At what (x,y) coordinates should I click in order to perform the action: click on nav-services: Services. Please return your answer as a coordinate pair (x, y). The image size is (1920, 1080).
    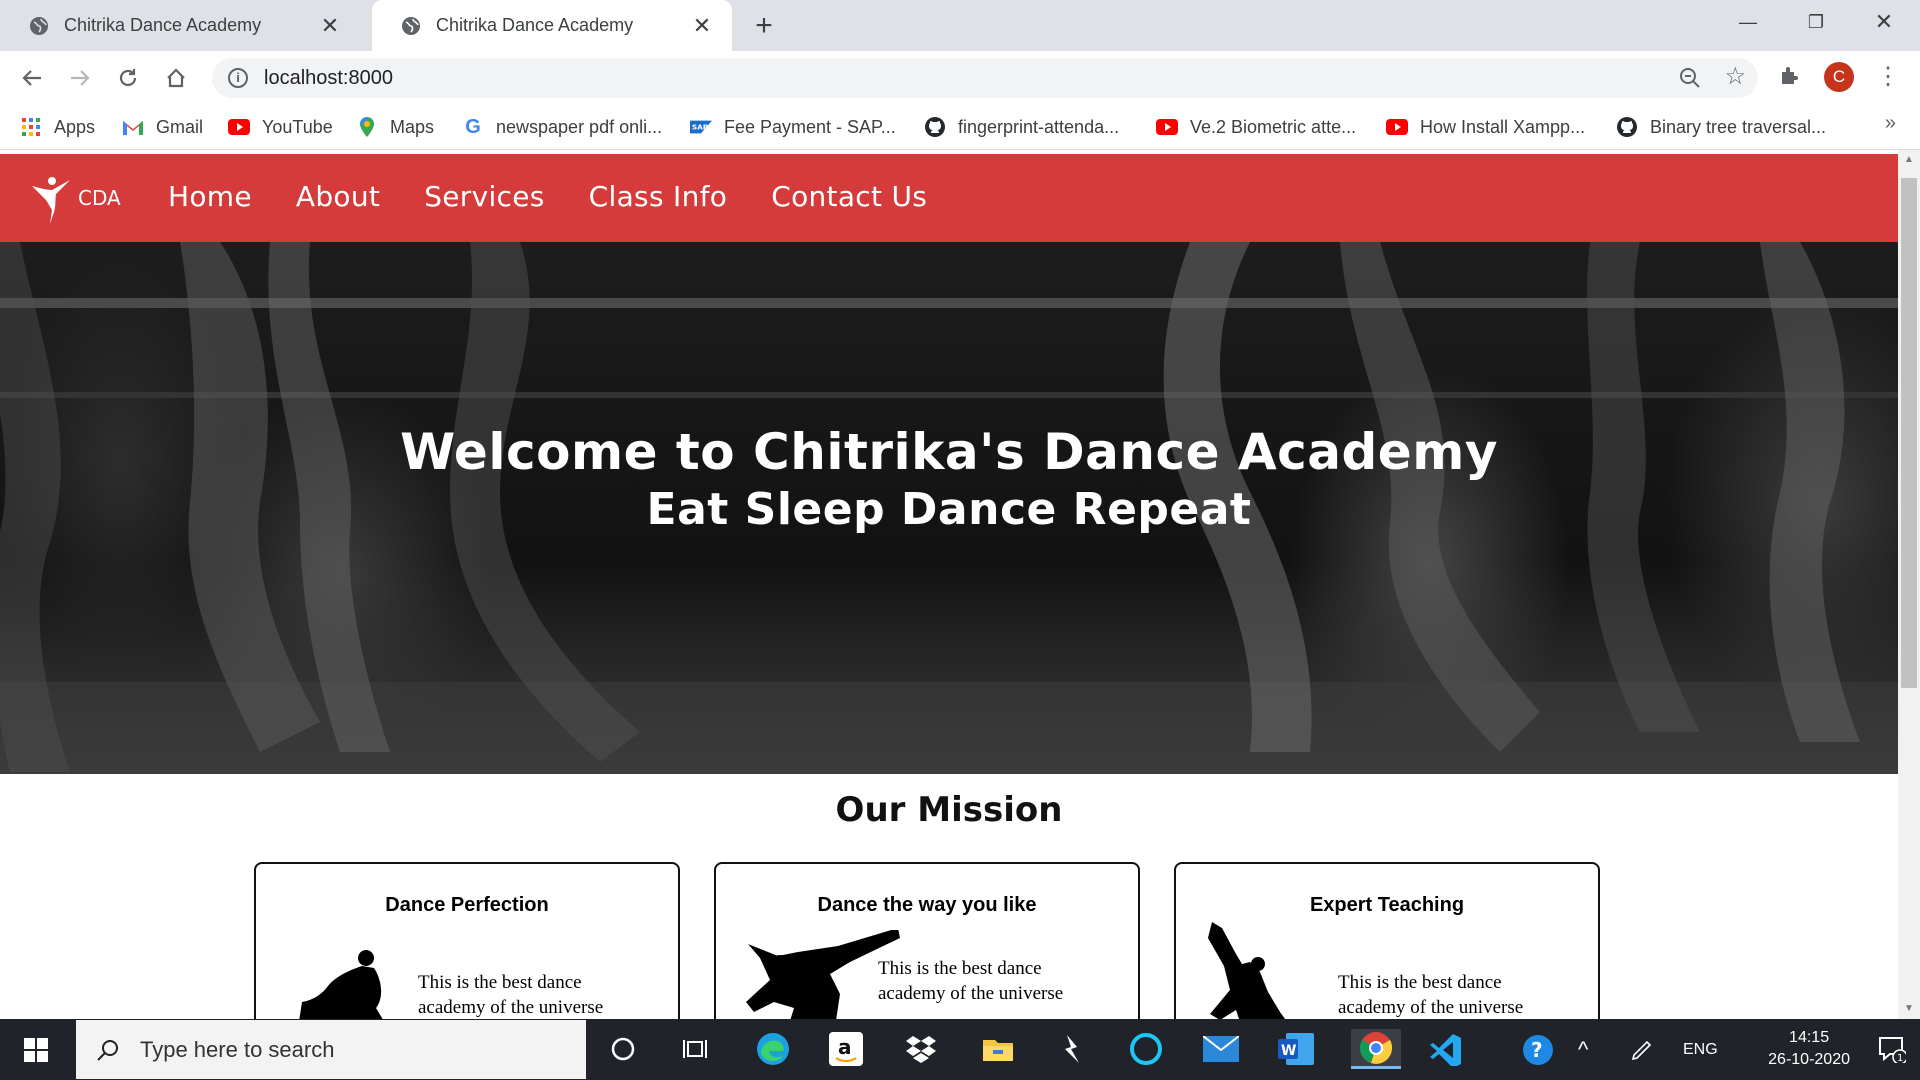
    Looking at the image, I should click on (484, 196).